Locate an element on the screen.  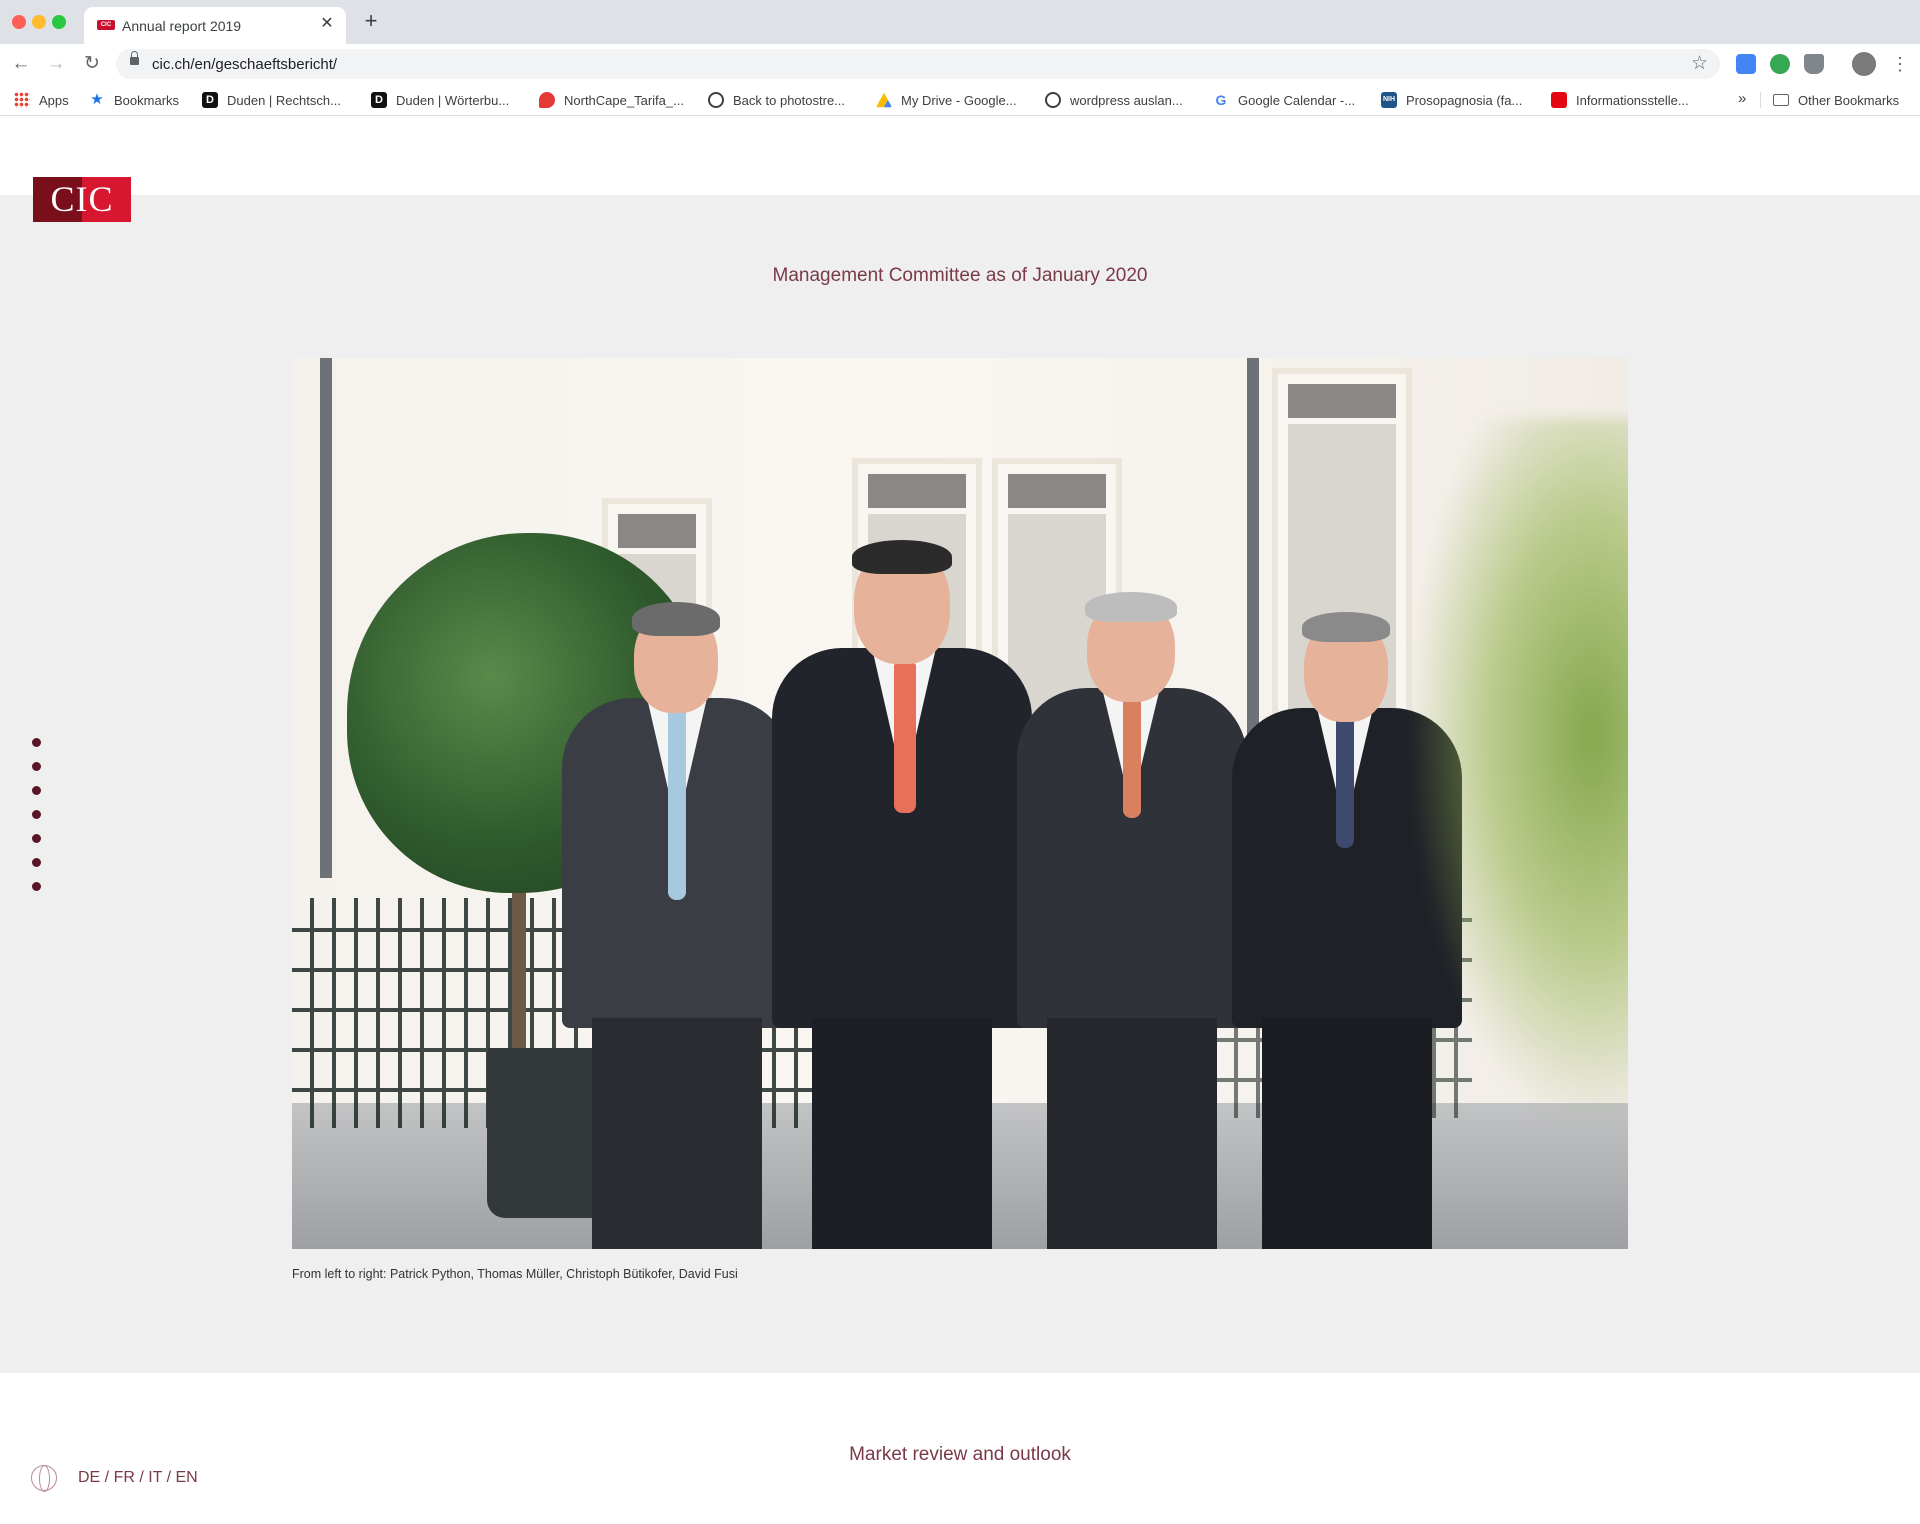
section-title: Management Committee as of January 2020 is located at coordinates (960, 275).